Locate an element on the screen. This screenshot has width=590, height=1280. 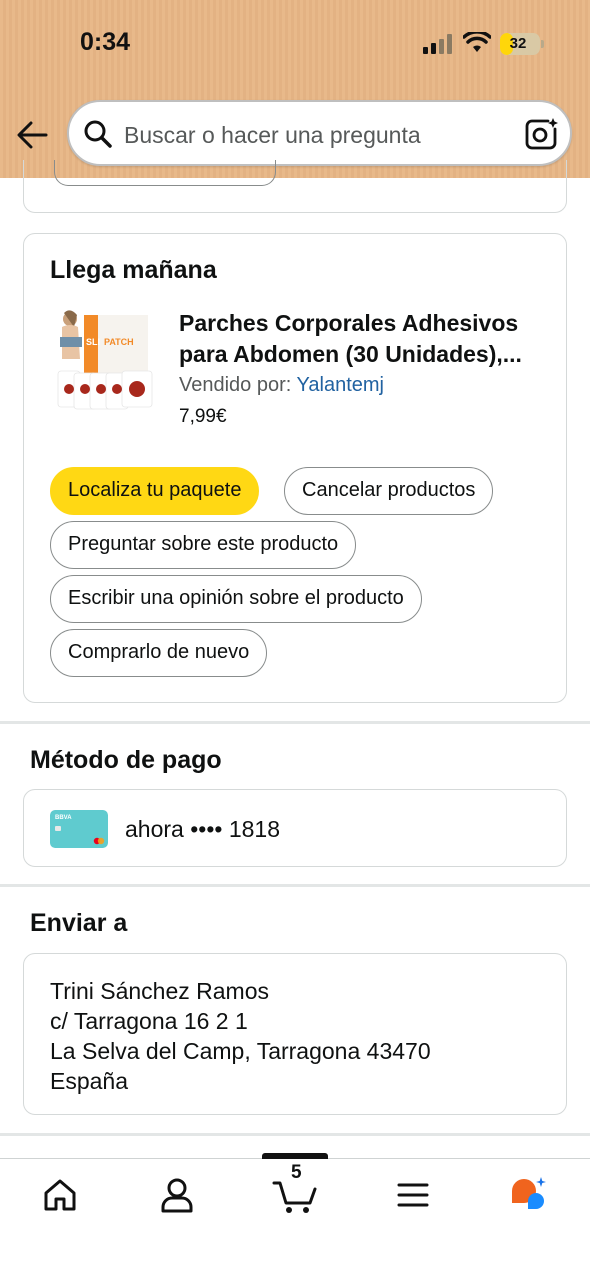
payment-method-label: ahora •••• 1818 is located at coordinates (202, 829).